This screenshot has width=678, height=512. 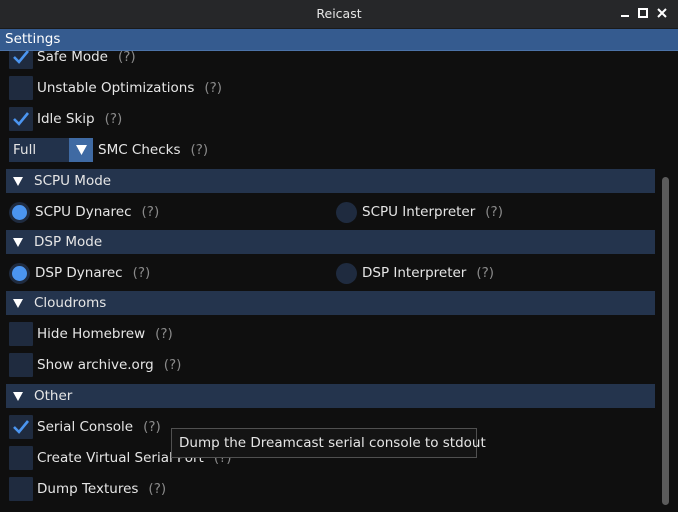 What do you see at coordinates (21, 365) in the screenshot?
I see `show-archive-org-checkbox` at bounding box center [21, 365].